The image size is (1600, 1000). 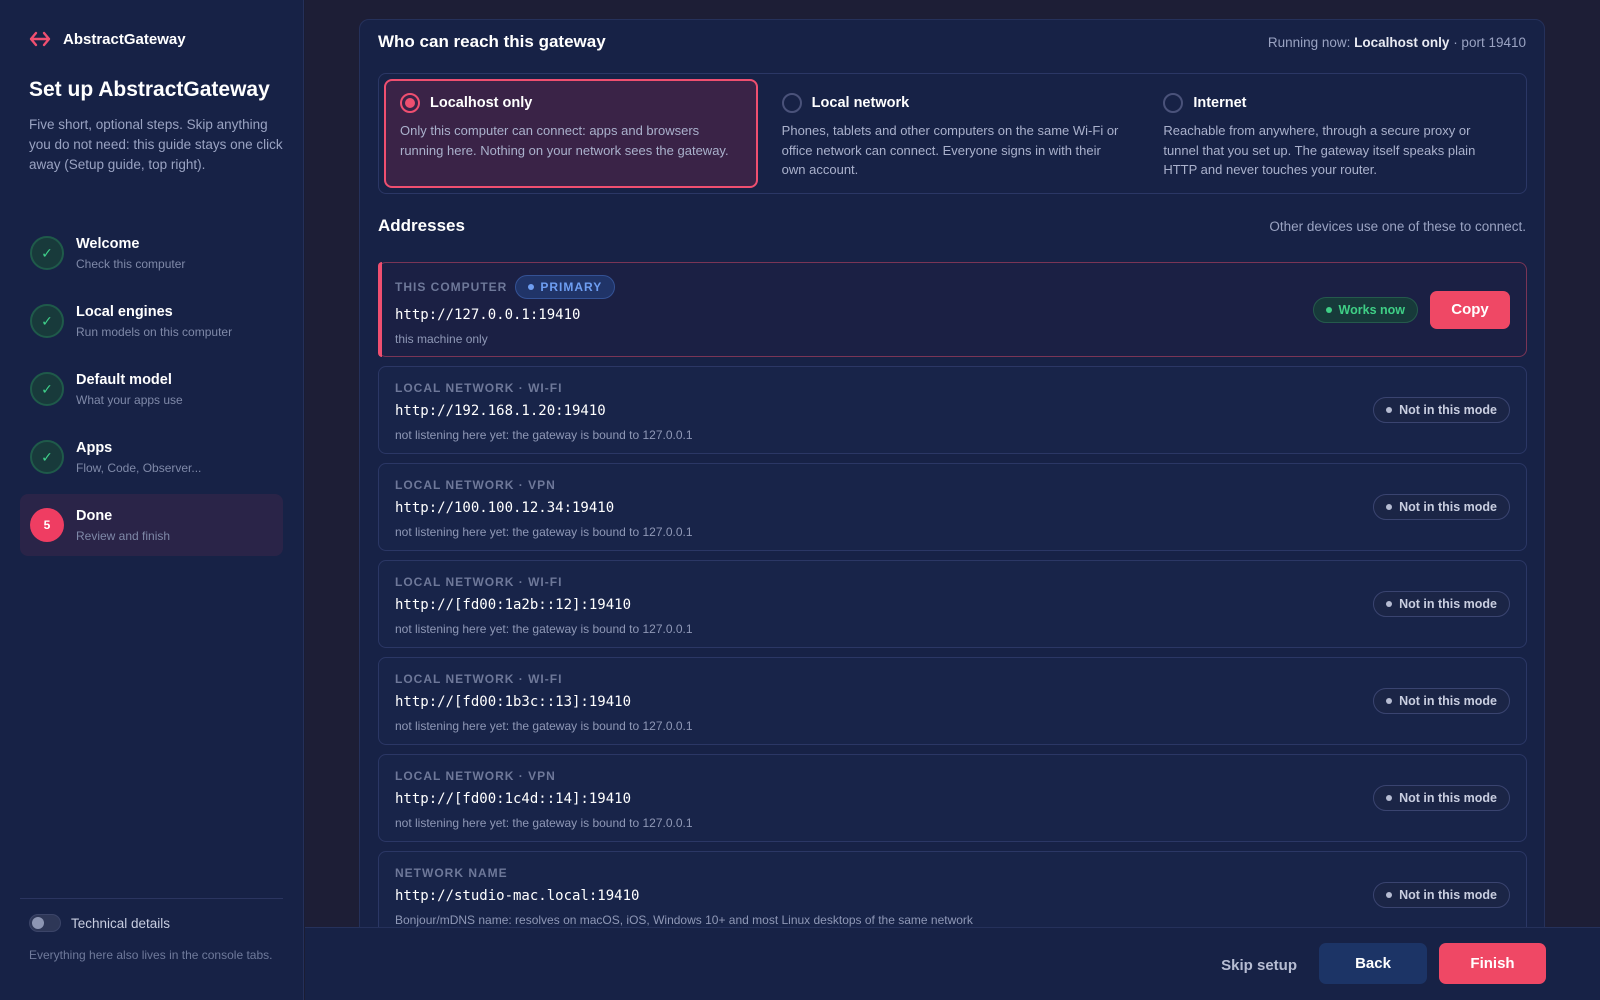 What do you see at coordinates (441, 339) in the screenshot?
I see `address-sub: this machine only` at bounding box center [441, 339].